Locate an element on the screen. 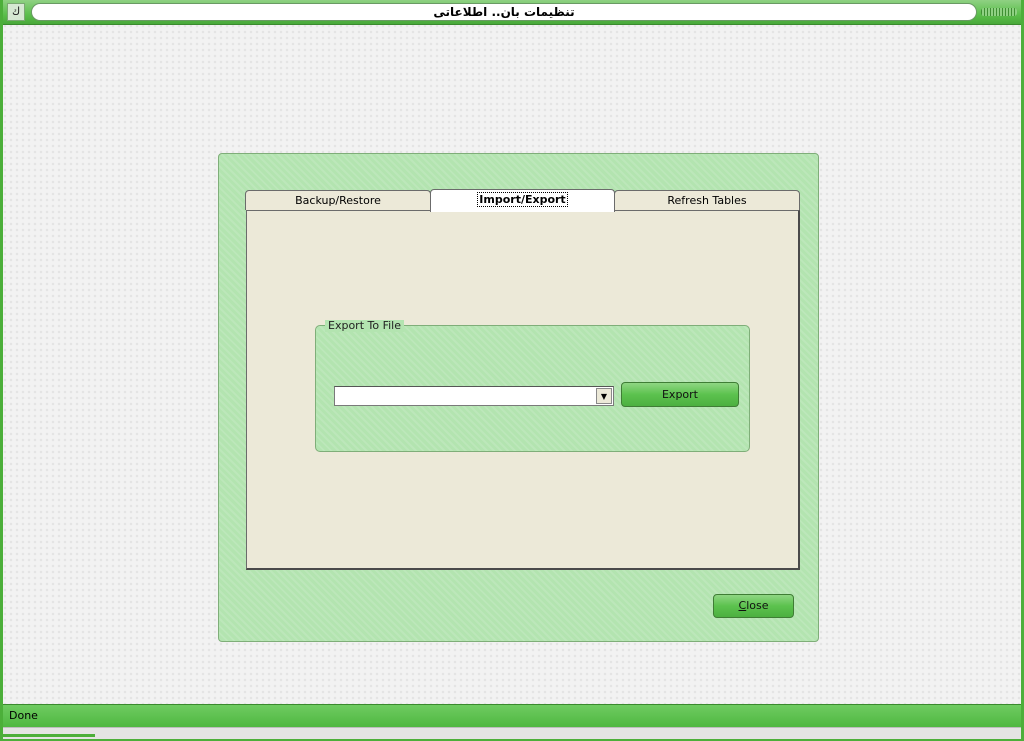  export-to-file-group: Export To File ▼ Export is located at coordinates (532, 386).